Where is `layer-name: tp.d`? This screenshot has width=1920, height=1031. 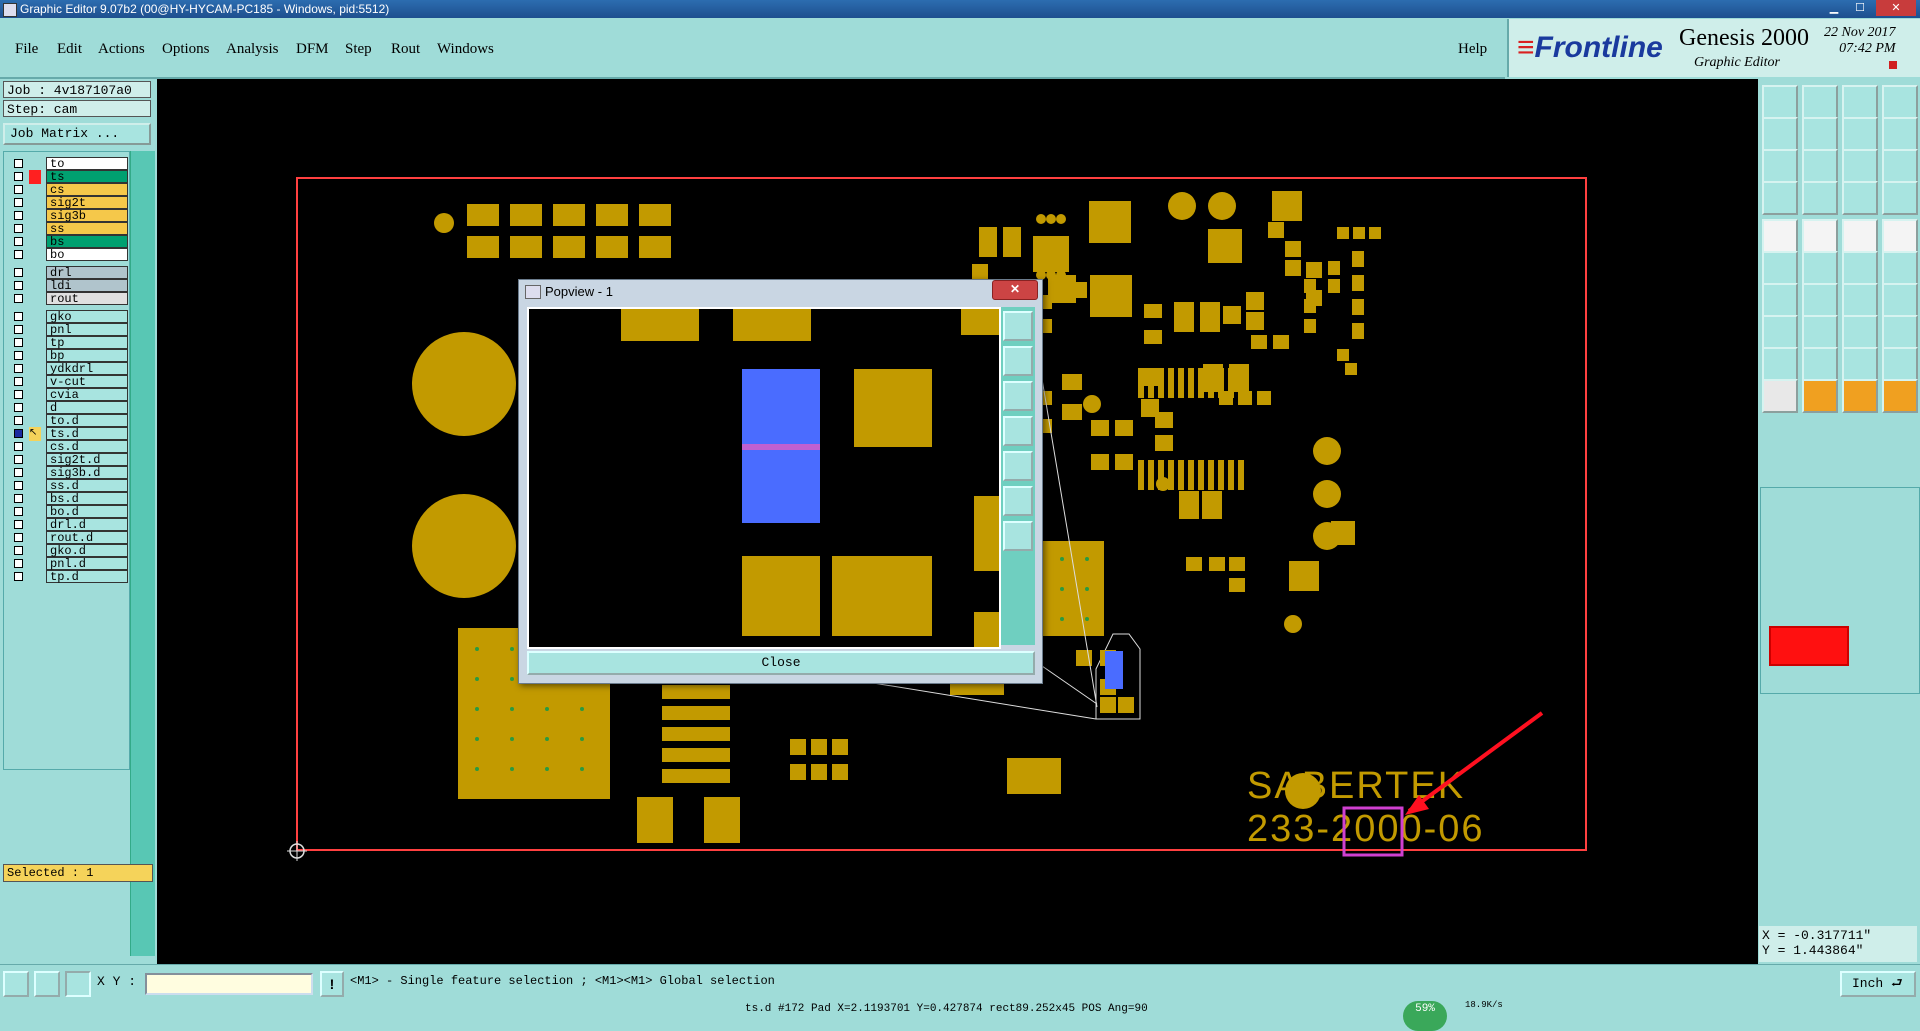
layer-name: tp.d is located at coordinates (87, 577).